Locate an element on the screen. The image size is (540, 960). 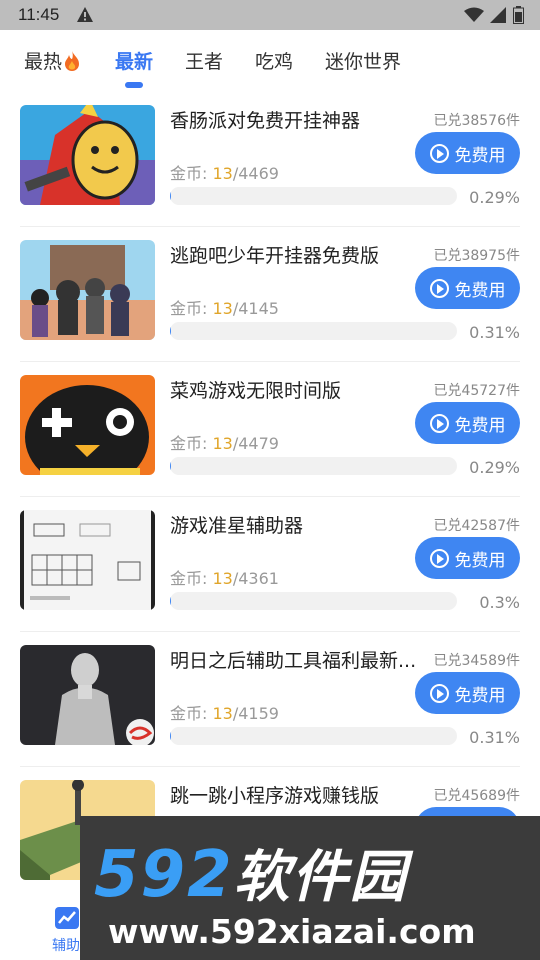
item-title: 跳一跳小程序游戏赚钱版 is located at coordinates (275, 796).